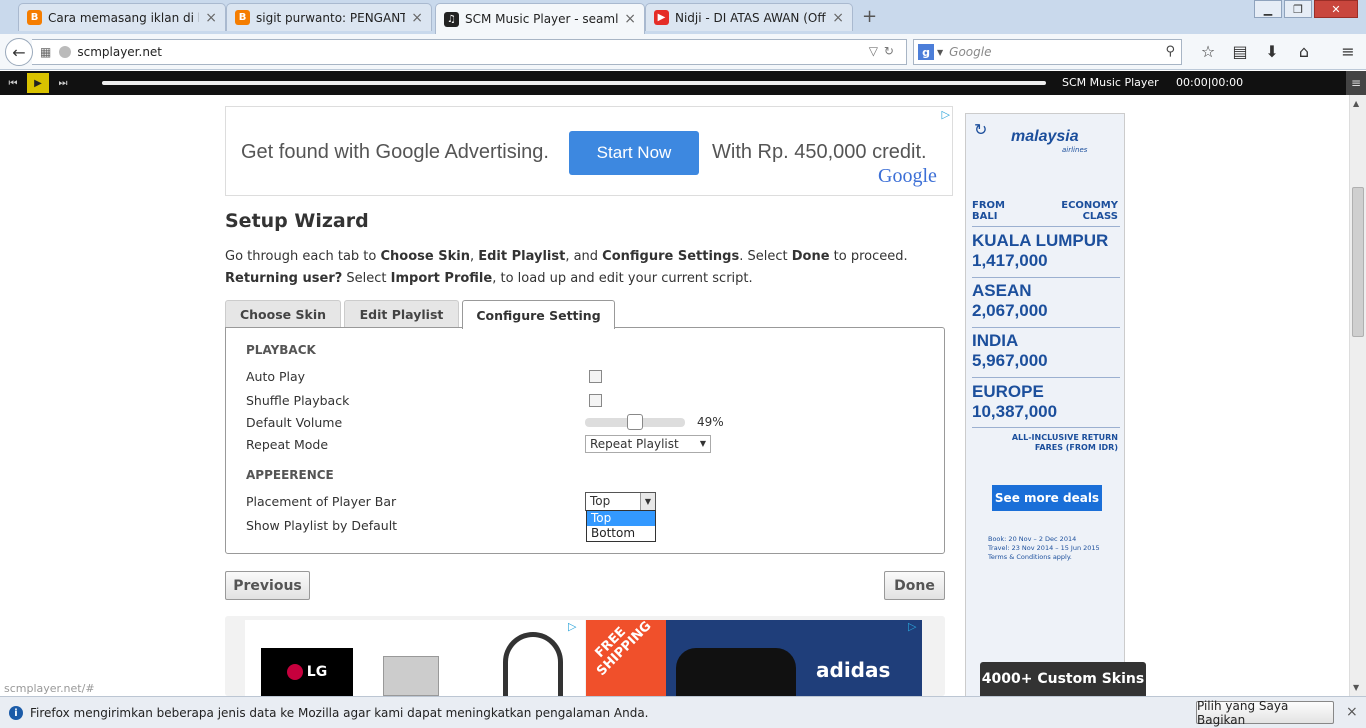  I want to click on music-note-icon: ♫, so click(451, 19).